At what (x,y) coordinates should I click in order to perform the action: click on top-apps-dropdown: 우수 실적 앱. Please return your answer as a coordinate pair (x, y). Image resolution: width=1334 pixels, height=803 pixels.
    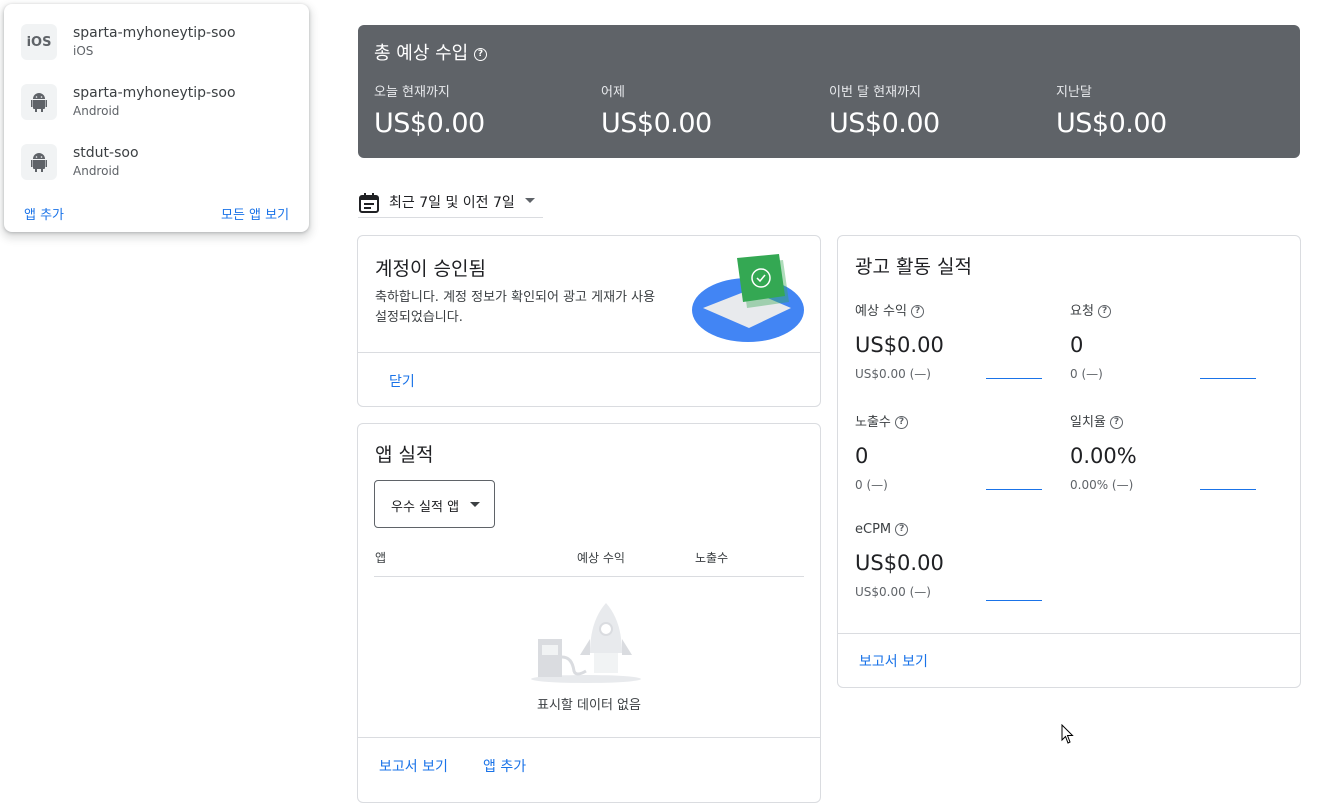
    Looking at the image, I should click on (434, 504).